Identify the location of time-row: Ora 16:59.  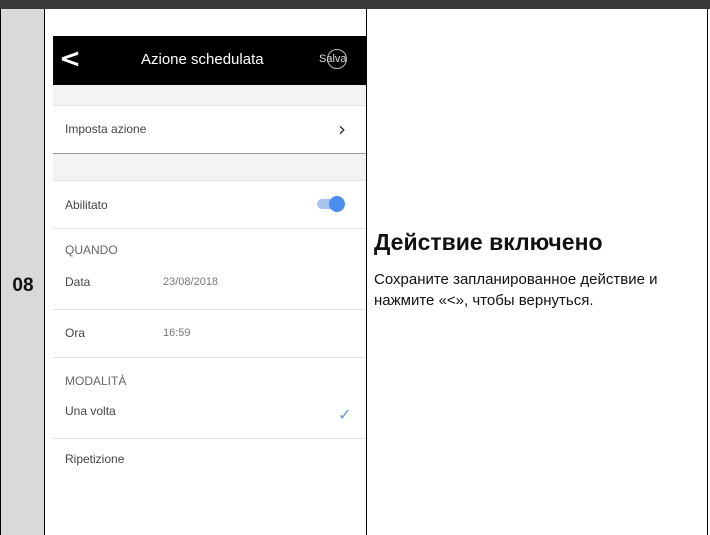
(209, 333).